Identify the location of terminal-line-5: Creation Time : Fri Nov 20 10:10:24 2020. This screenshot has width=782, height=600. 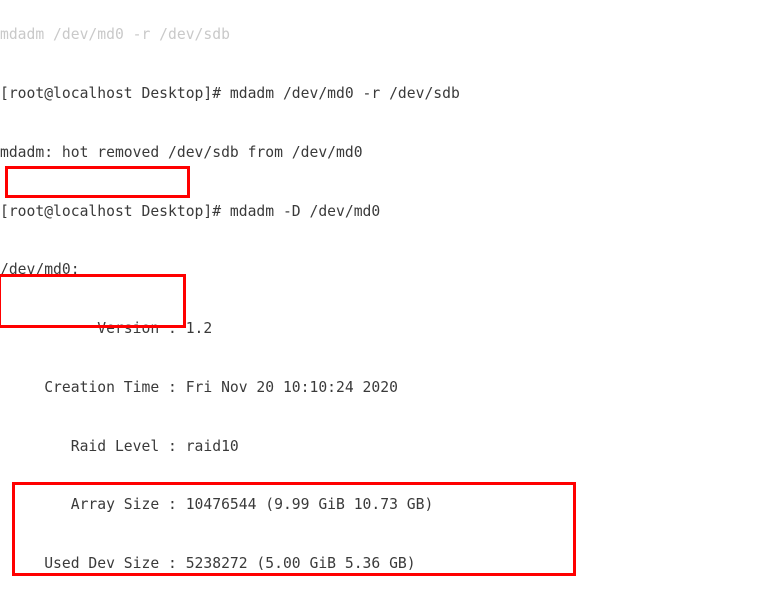
(199, 387).